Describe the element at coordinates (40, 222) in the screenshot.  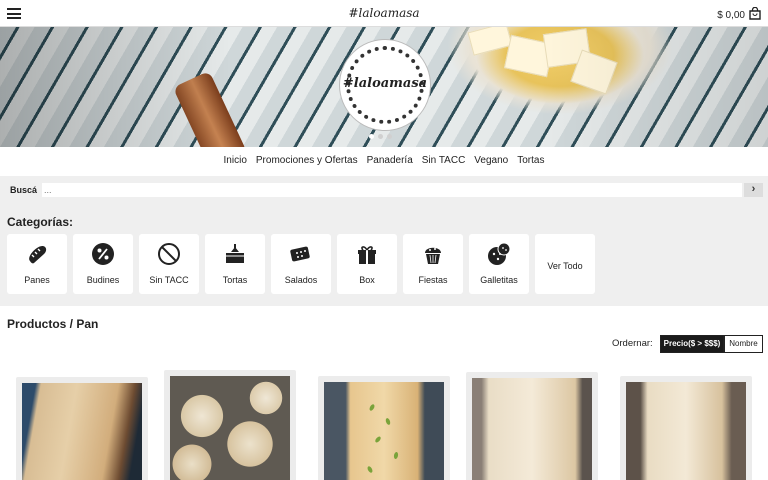
I see `categories-title: Categorías:` at that location.